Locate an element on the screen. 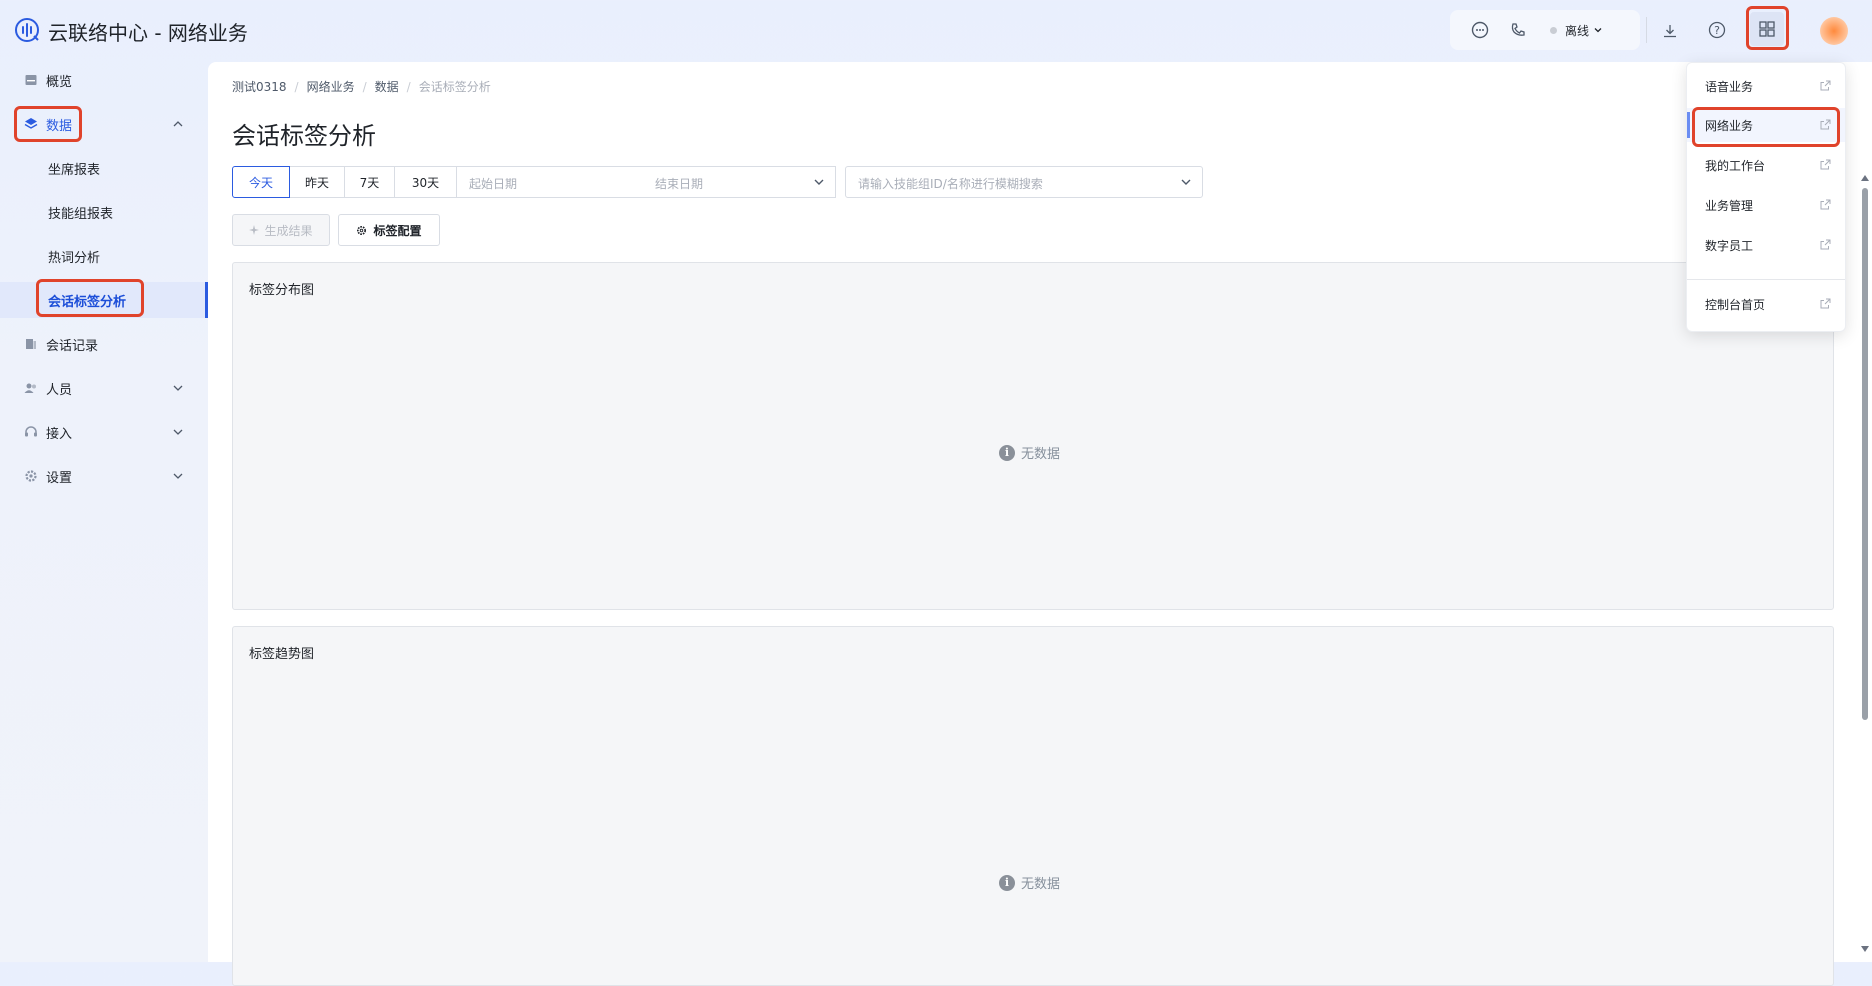 This screenshot has height=986, width=1872. start-date-input: 起始日期 is located at coordinates (493, 183).